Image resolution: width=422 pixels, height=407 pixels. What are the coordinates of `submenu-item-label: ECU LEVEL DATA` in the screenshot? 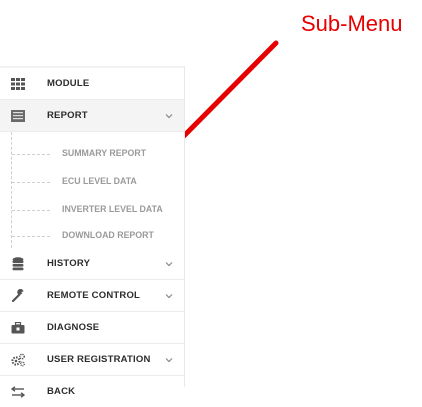 It's located at (99, 181).